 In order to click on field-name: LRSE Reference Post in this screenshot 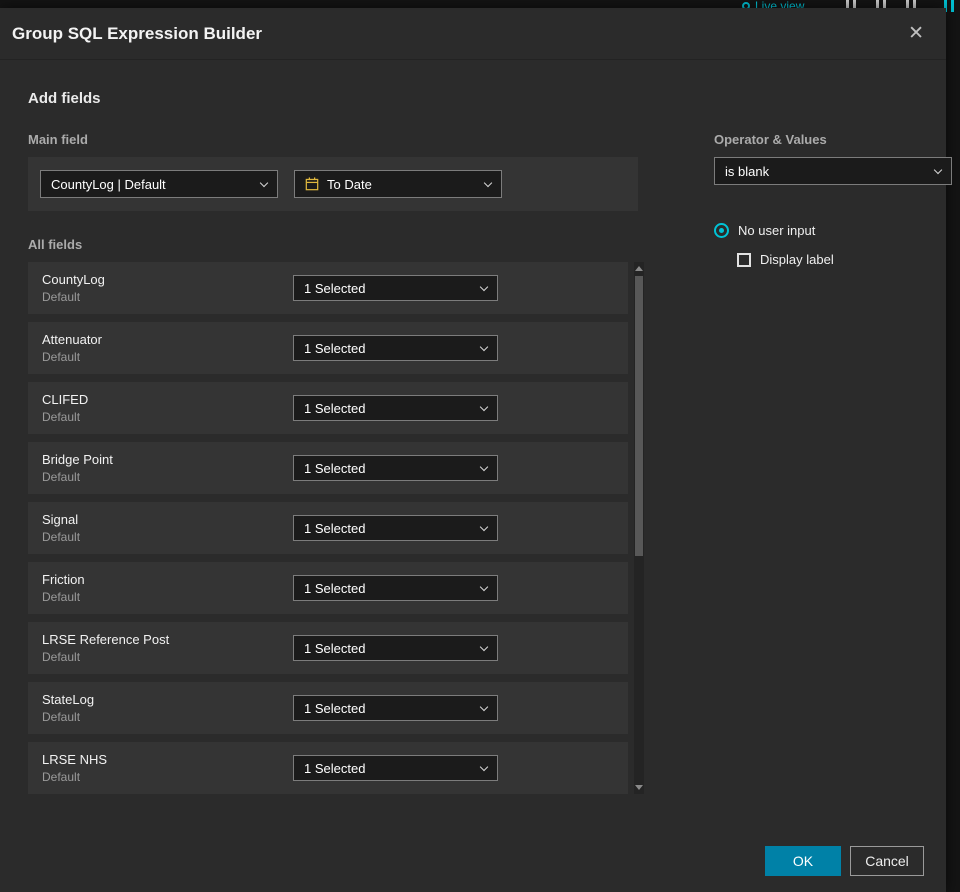, I will do `click(106, 639)`.